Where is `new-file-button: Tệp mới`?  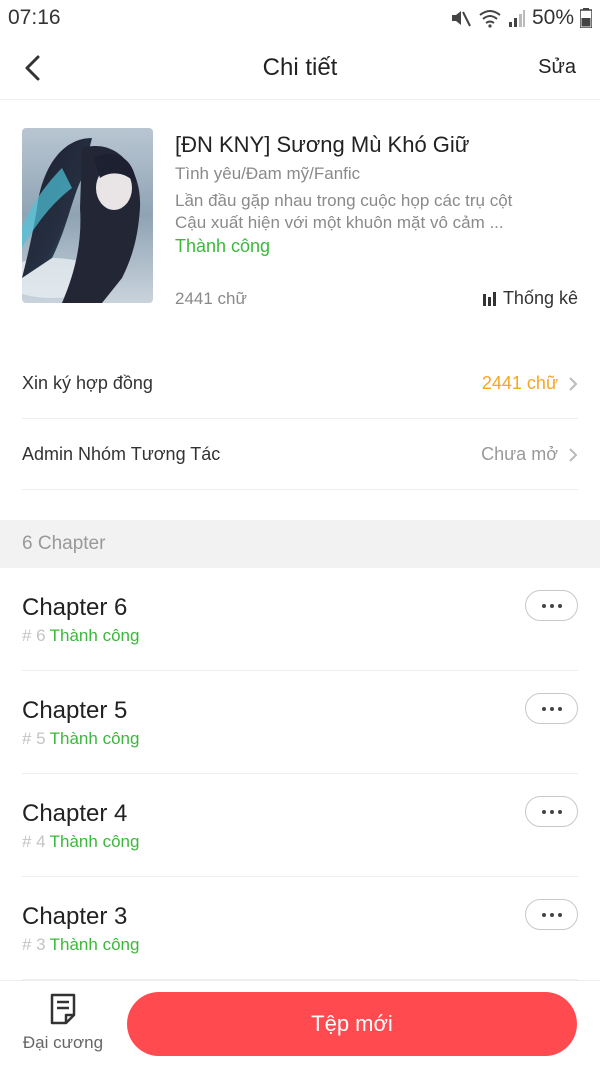 new-file-button: Tệp mới is located at coordinates (352, 1024).